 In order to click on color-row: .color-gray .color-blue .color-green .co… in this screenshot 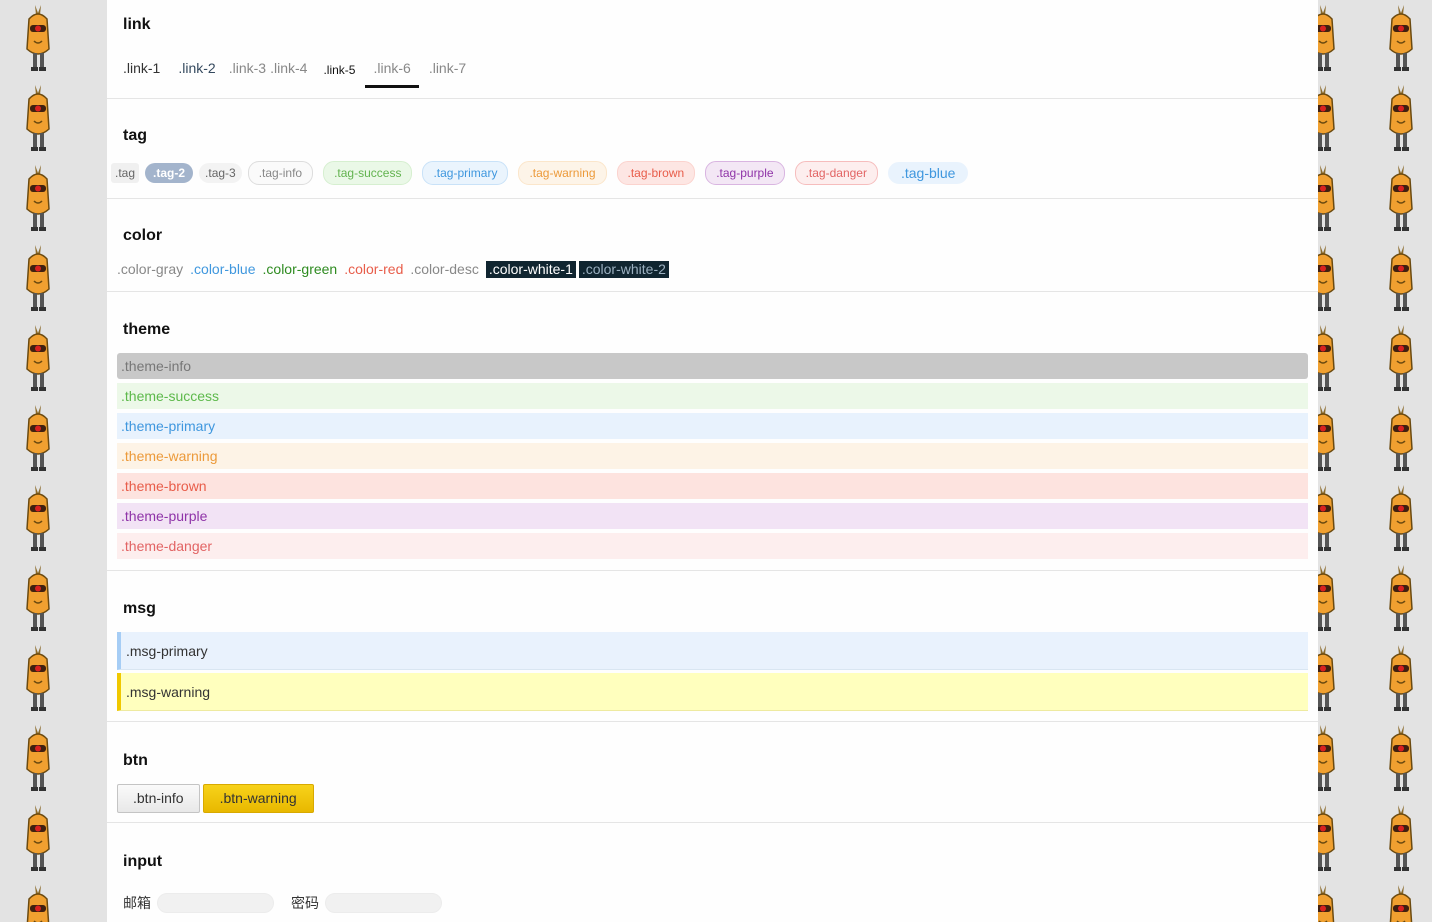, I will do `click(712, 269)`.